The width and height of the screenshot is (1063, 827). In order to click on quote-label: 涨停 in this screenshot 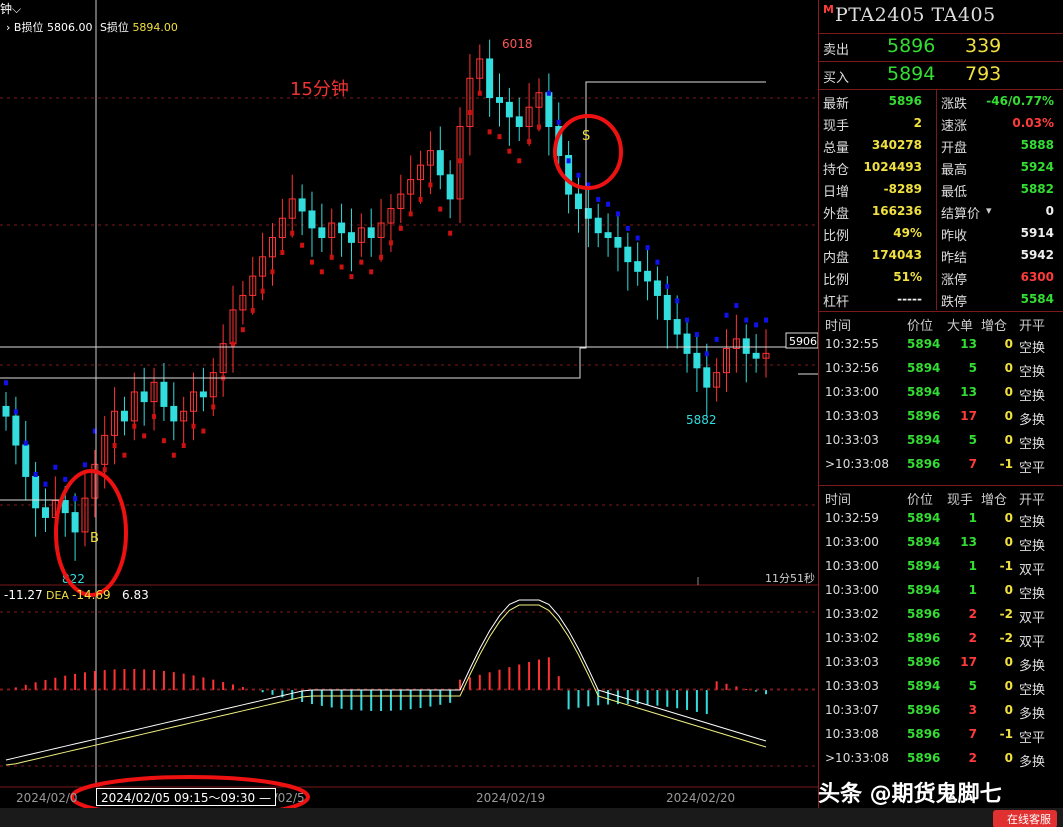, I will do `click(954, 280)`.